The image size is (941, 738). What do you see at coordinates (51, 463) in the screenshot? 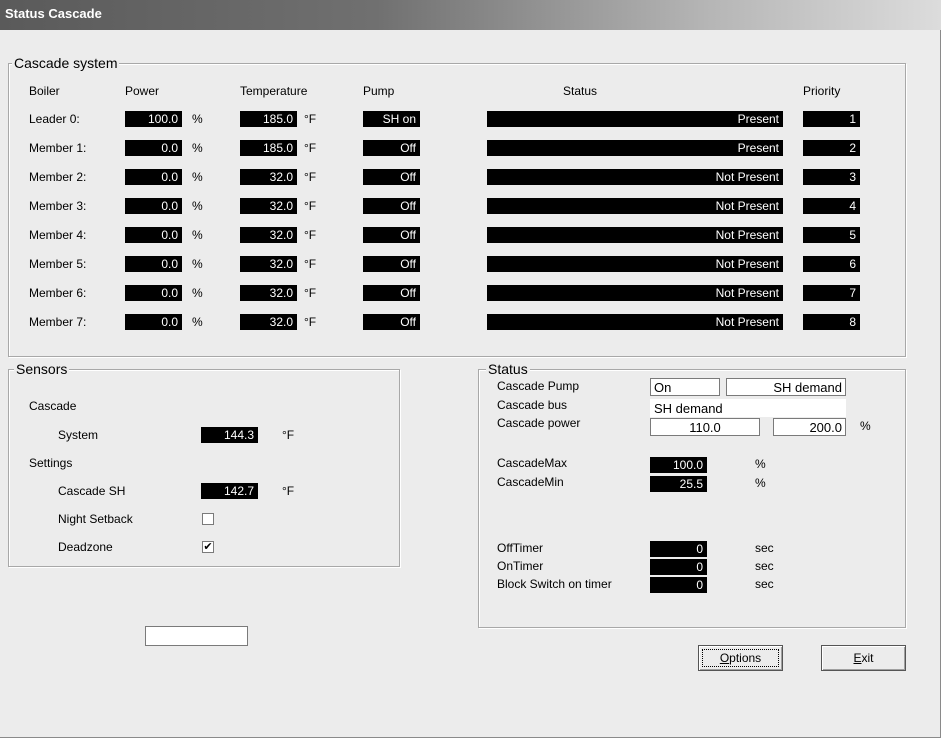
I see `settings-label: Settings` at bounding box center [51, 463].